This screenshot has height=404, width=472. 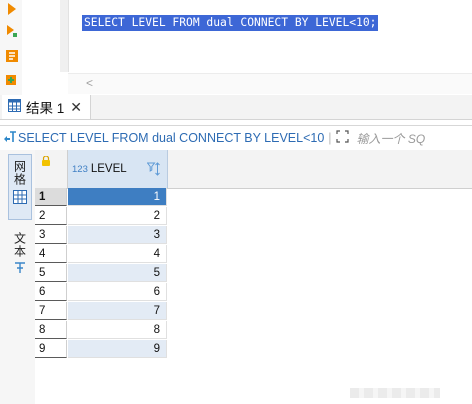 What do you see at coordinates (117, 330) in the screenshot?
I see `level-cell: 8` at bounding box center [117, 330].